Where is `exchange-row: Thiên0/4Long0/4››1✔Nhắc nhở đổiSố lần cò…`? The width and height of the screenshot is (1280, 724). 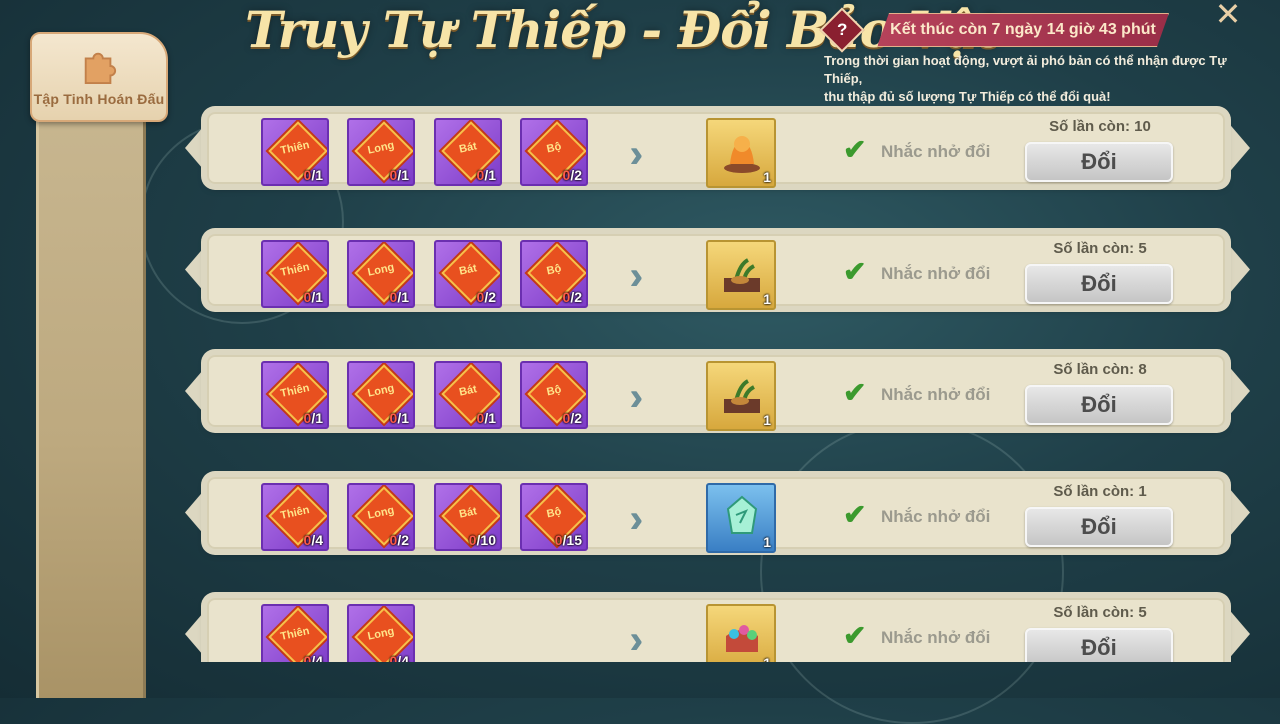 exchange-row: Thiên0/4Long0/4››1✔Nhắc nhở đổiSố lần cò… is located at coordinates (717, 623).